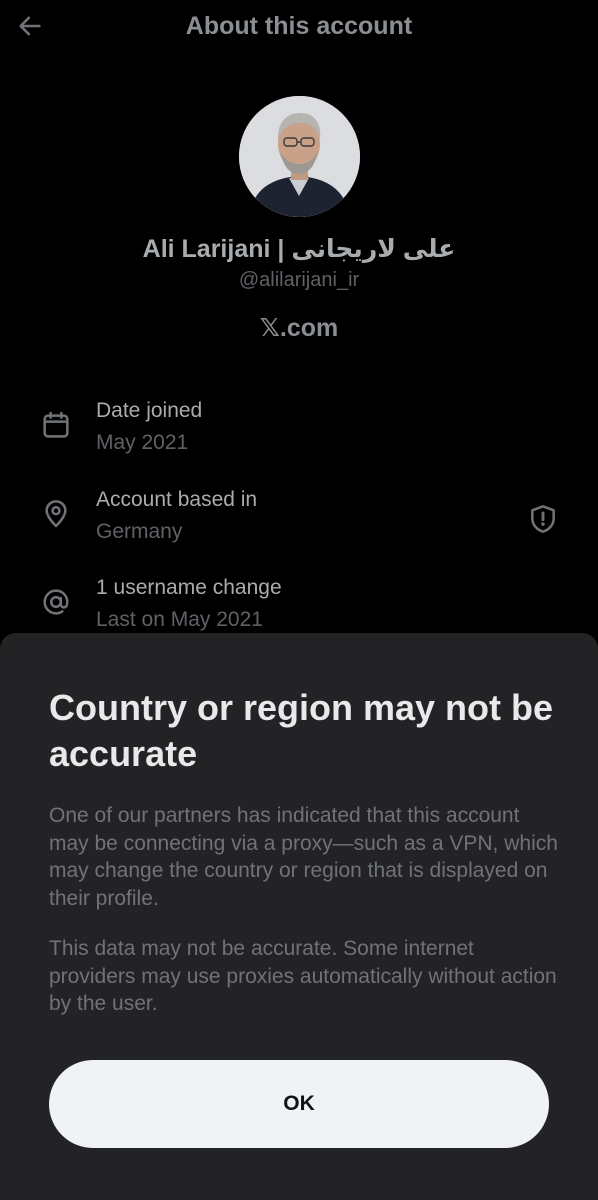 The width and height of the screenshot is (598, 1200). What do you see at coordinates (299, 523) in the screenshot?
I see `account-based-row: Account based in Germany` at bounding box center [299, 523].